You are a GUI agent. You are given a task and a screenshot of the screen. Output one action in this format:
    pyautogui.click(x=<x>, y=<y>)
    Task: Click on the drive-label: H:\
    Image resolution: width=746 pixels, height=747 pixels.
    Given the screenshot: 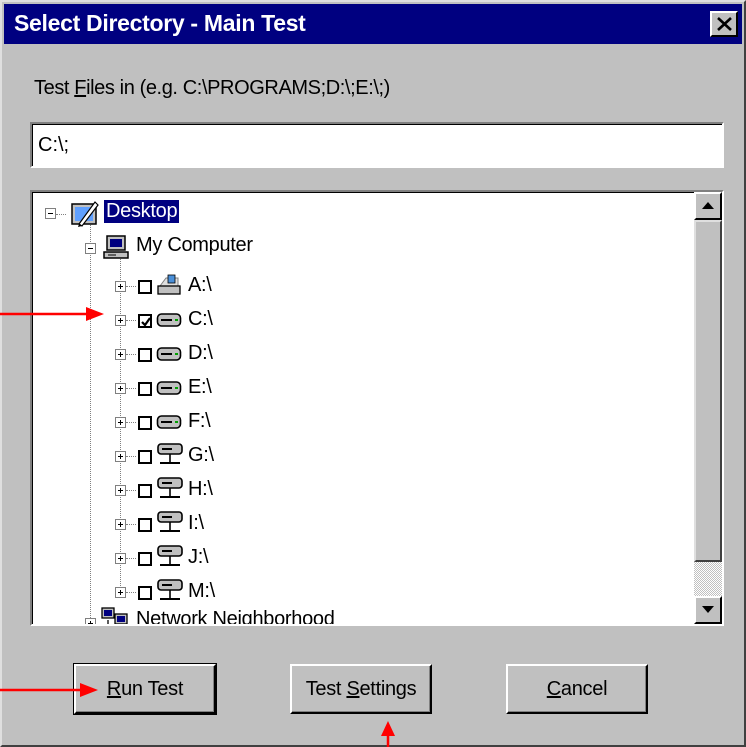 What is the action you would take?
    pyautogui.click(x=200, y=489)
    